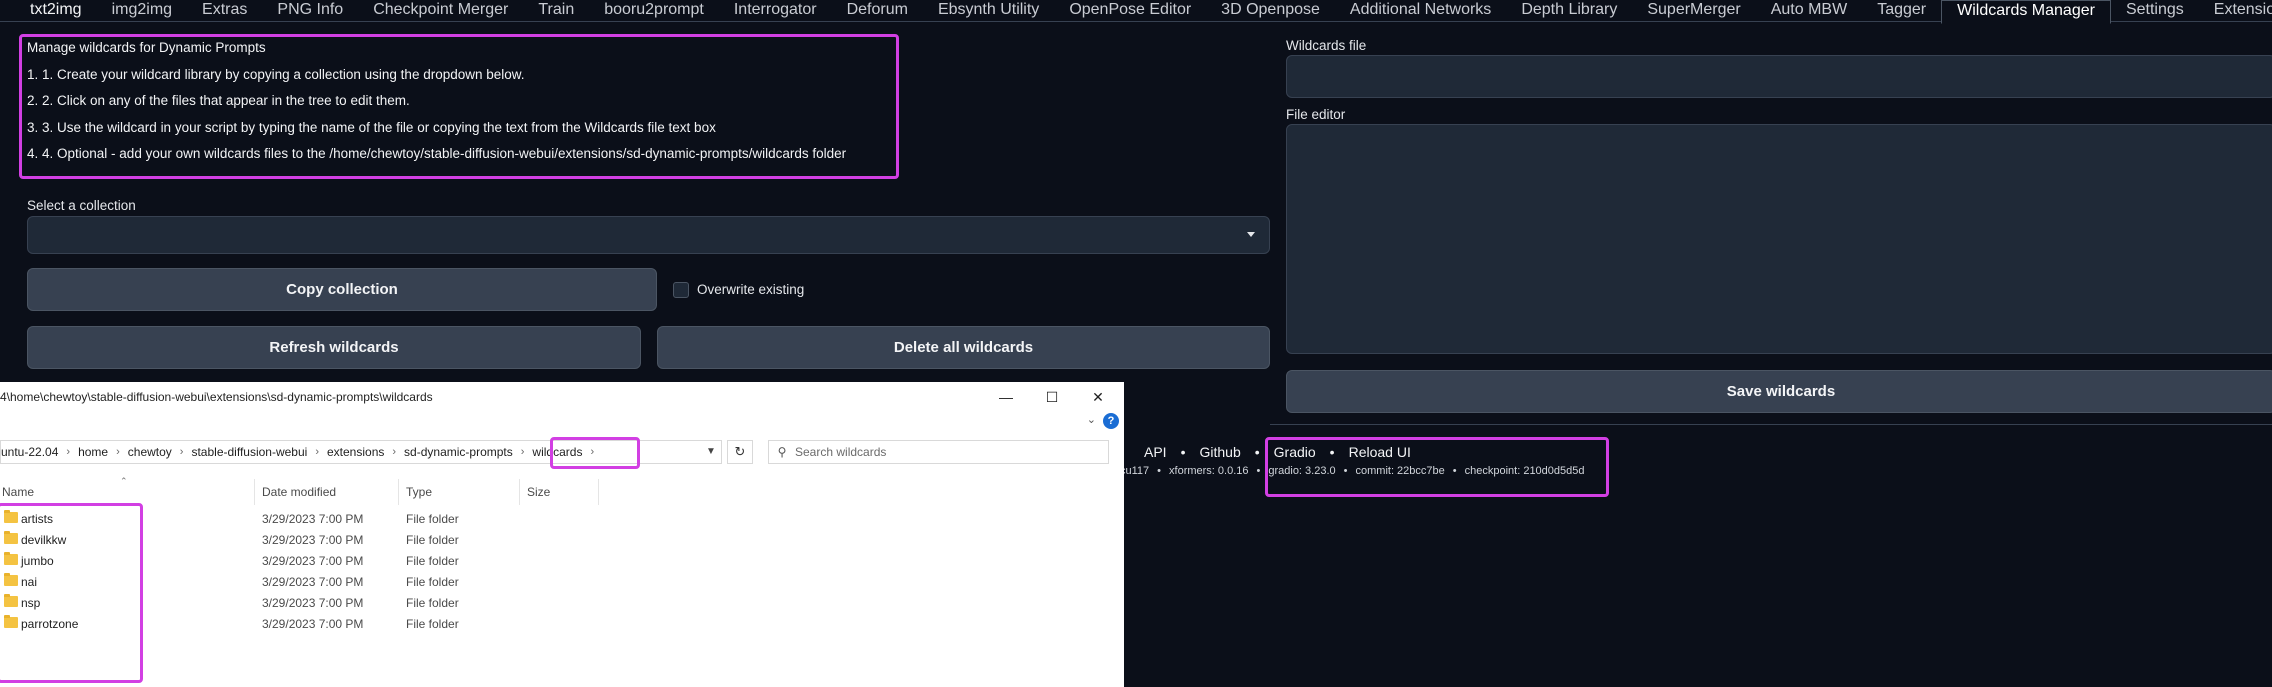  Describe the element at coordinates (648, 235) in the screenshot. I see `collection-dropdown` at that location.